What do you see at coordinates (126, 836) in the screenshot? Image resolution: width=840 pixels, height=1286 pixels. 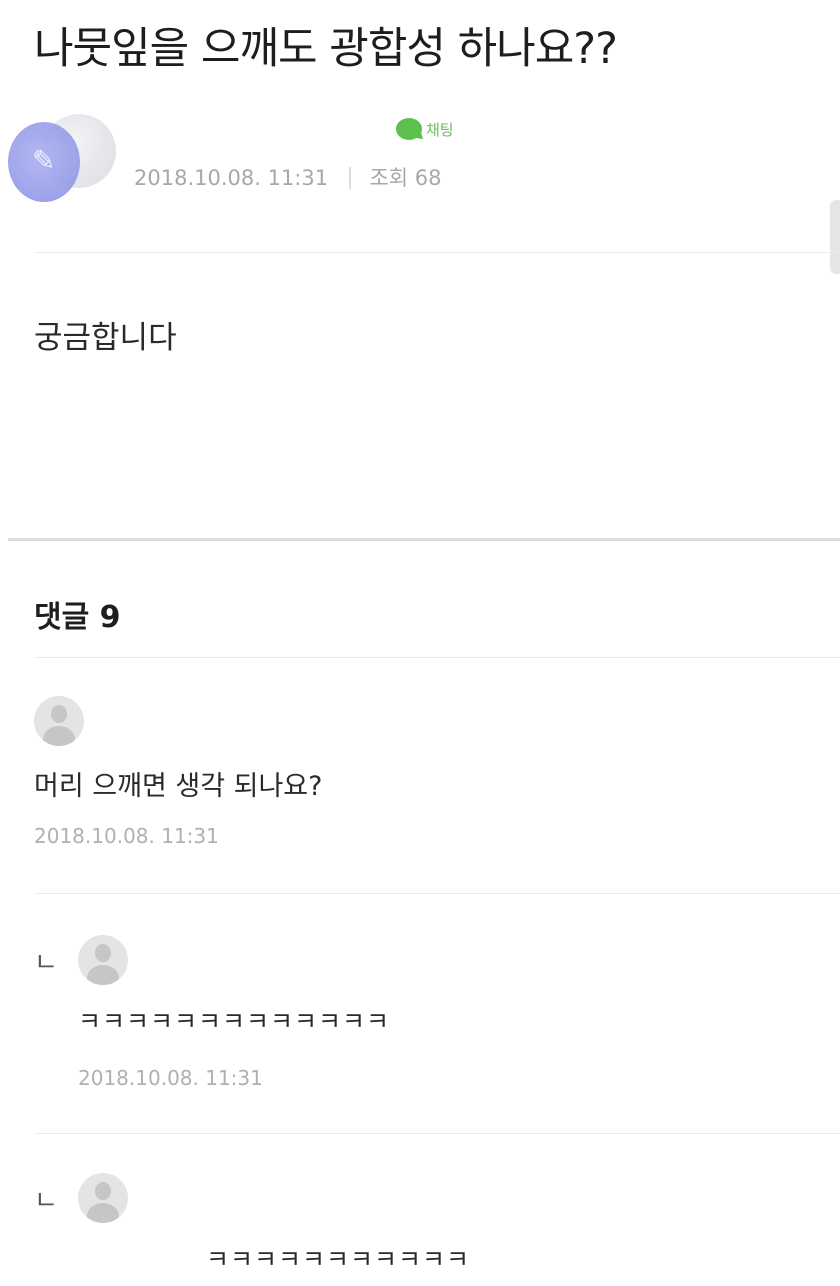 I see `comment-date: 2018.10.08. 11:31` at bounding box center [126, 836].